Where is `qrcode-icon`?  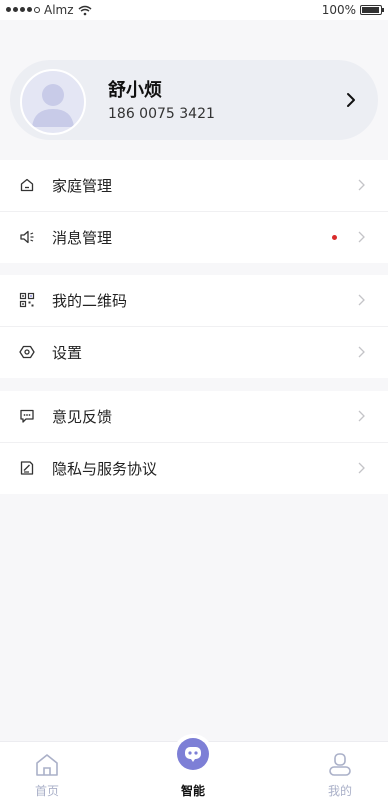
qrcode-icon is located at coordinates (27, 300).